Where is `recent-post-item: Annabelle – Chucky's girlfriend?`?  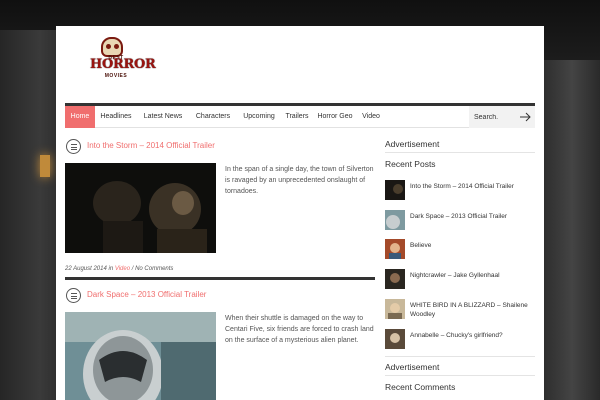
recent-post-item: Annabelle – Chucky's girlfriend? is located at coordinates (460, 339).